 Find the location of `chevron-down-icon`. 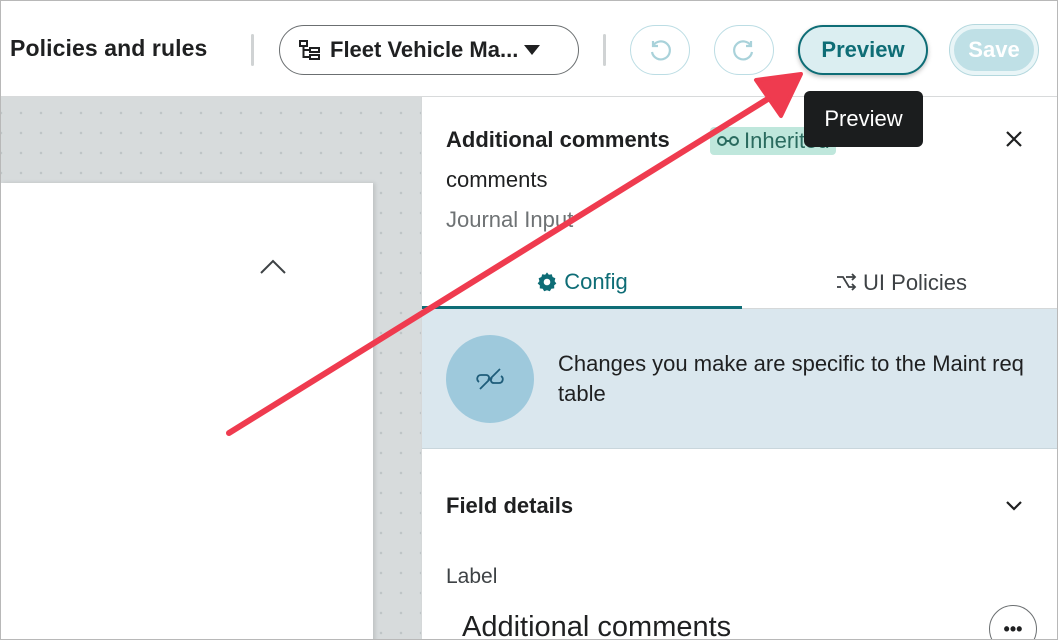

chevron-down-icon is located at coordinates (1014, 506).